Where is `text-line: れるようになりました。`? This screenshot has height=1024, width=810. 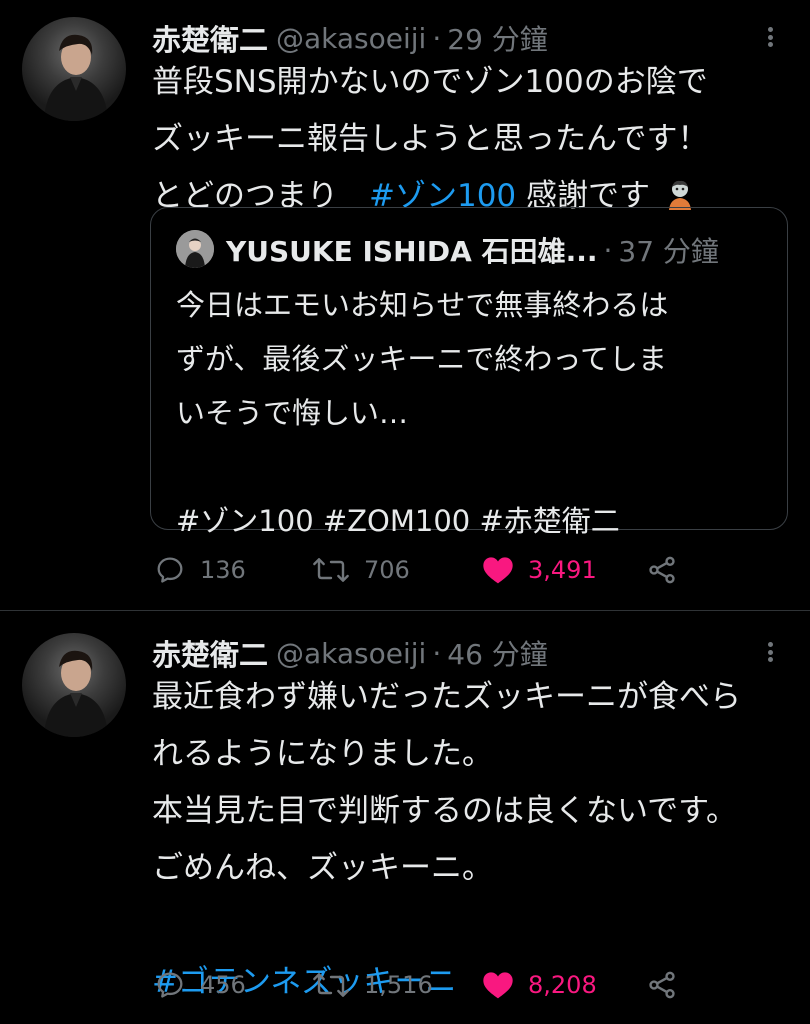
text-line: れるようになりました。 is located at coordinates (322, 754).